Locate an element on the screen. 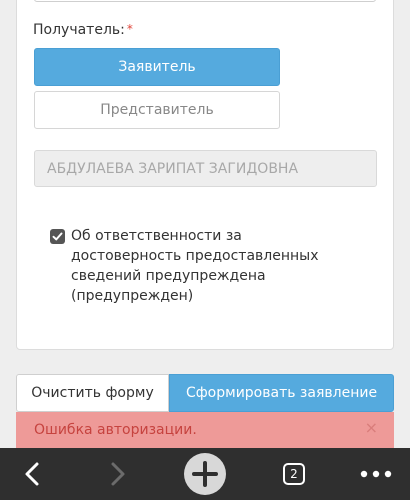  recipient-label: Получатель: * is located at coordinates (83, 30).